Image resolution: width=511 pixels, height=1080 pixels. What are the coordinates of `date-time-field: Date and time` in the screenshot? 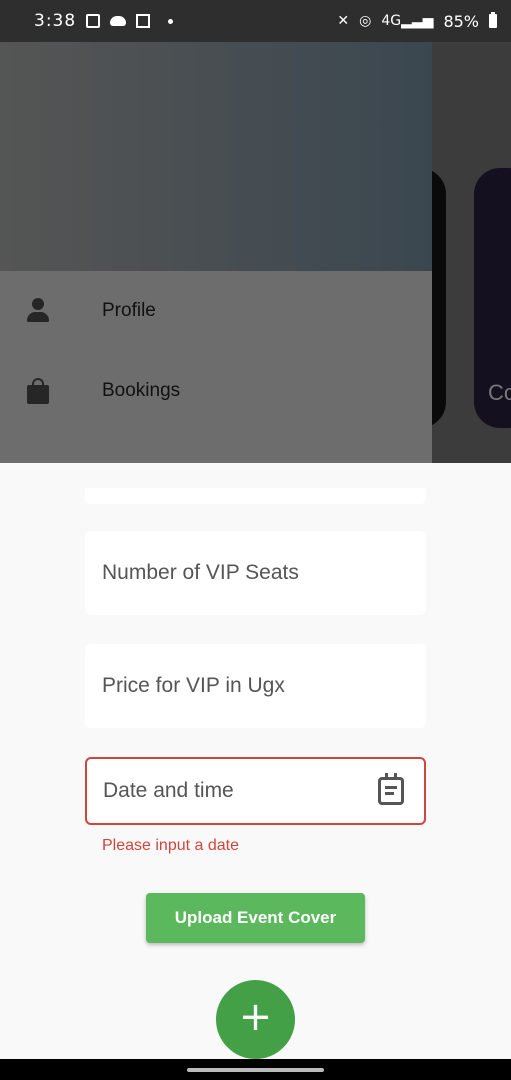 It's located at (255, 791).